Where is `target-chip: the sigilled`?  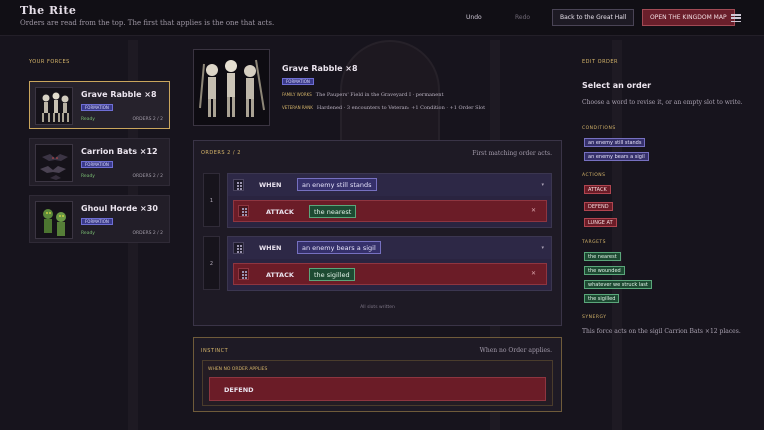
target-chip: the sigilled is located at coordinates (332, 274).